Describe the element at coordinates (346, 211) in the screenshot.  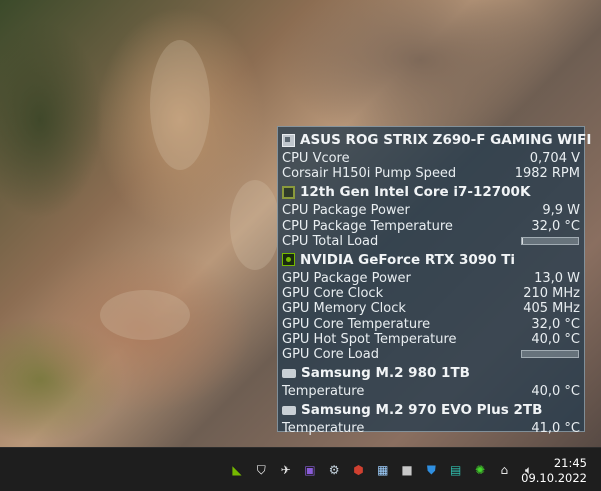
I see `sensor-label: CPU Package Power` at that location.